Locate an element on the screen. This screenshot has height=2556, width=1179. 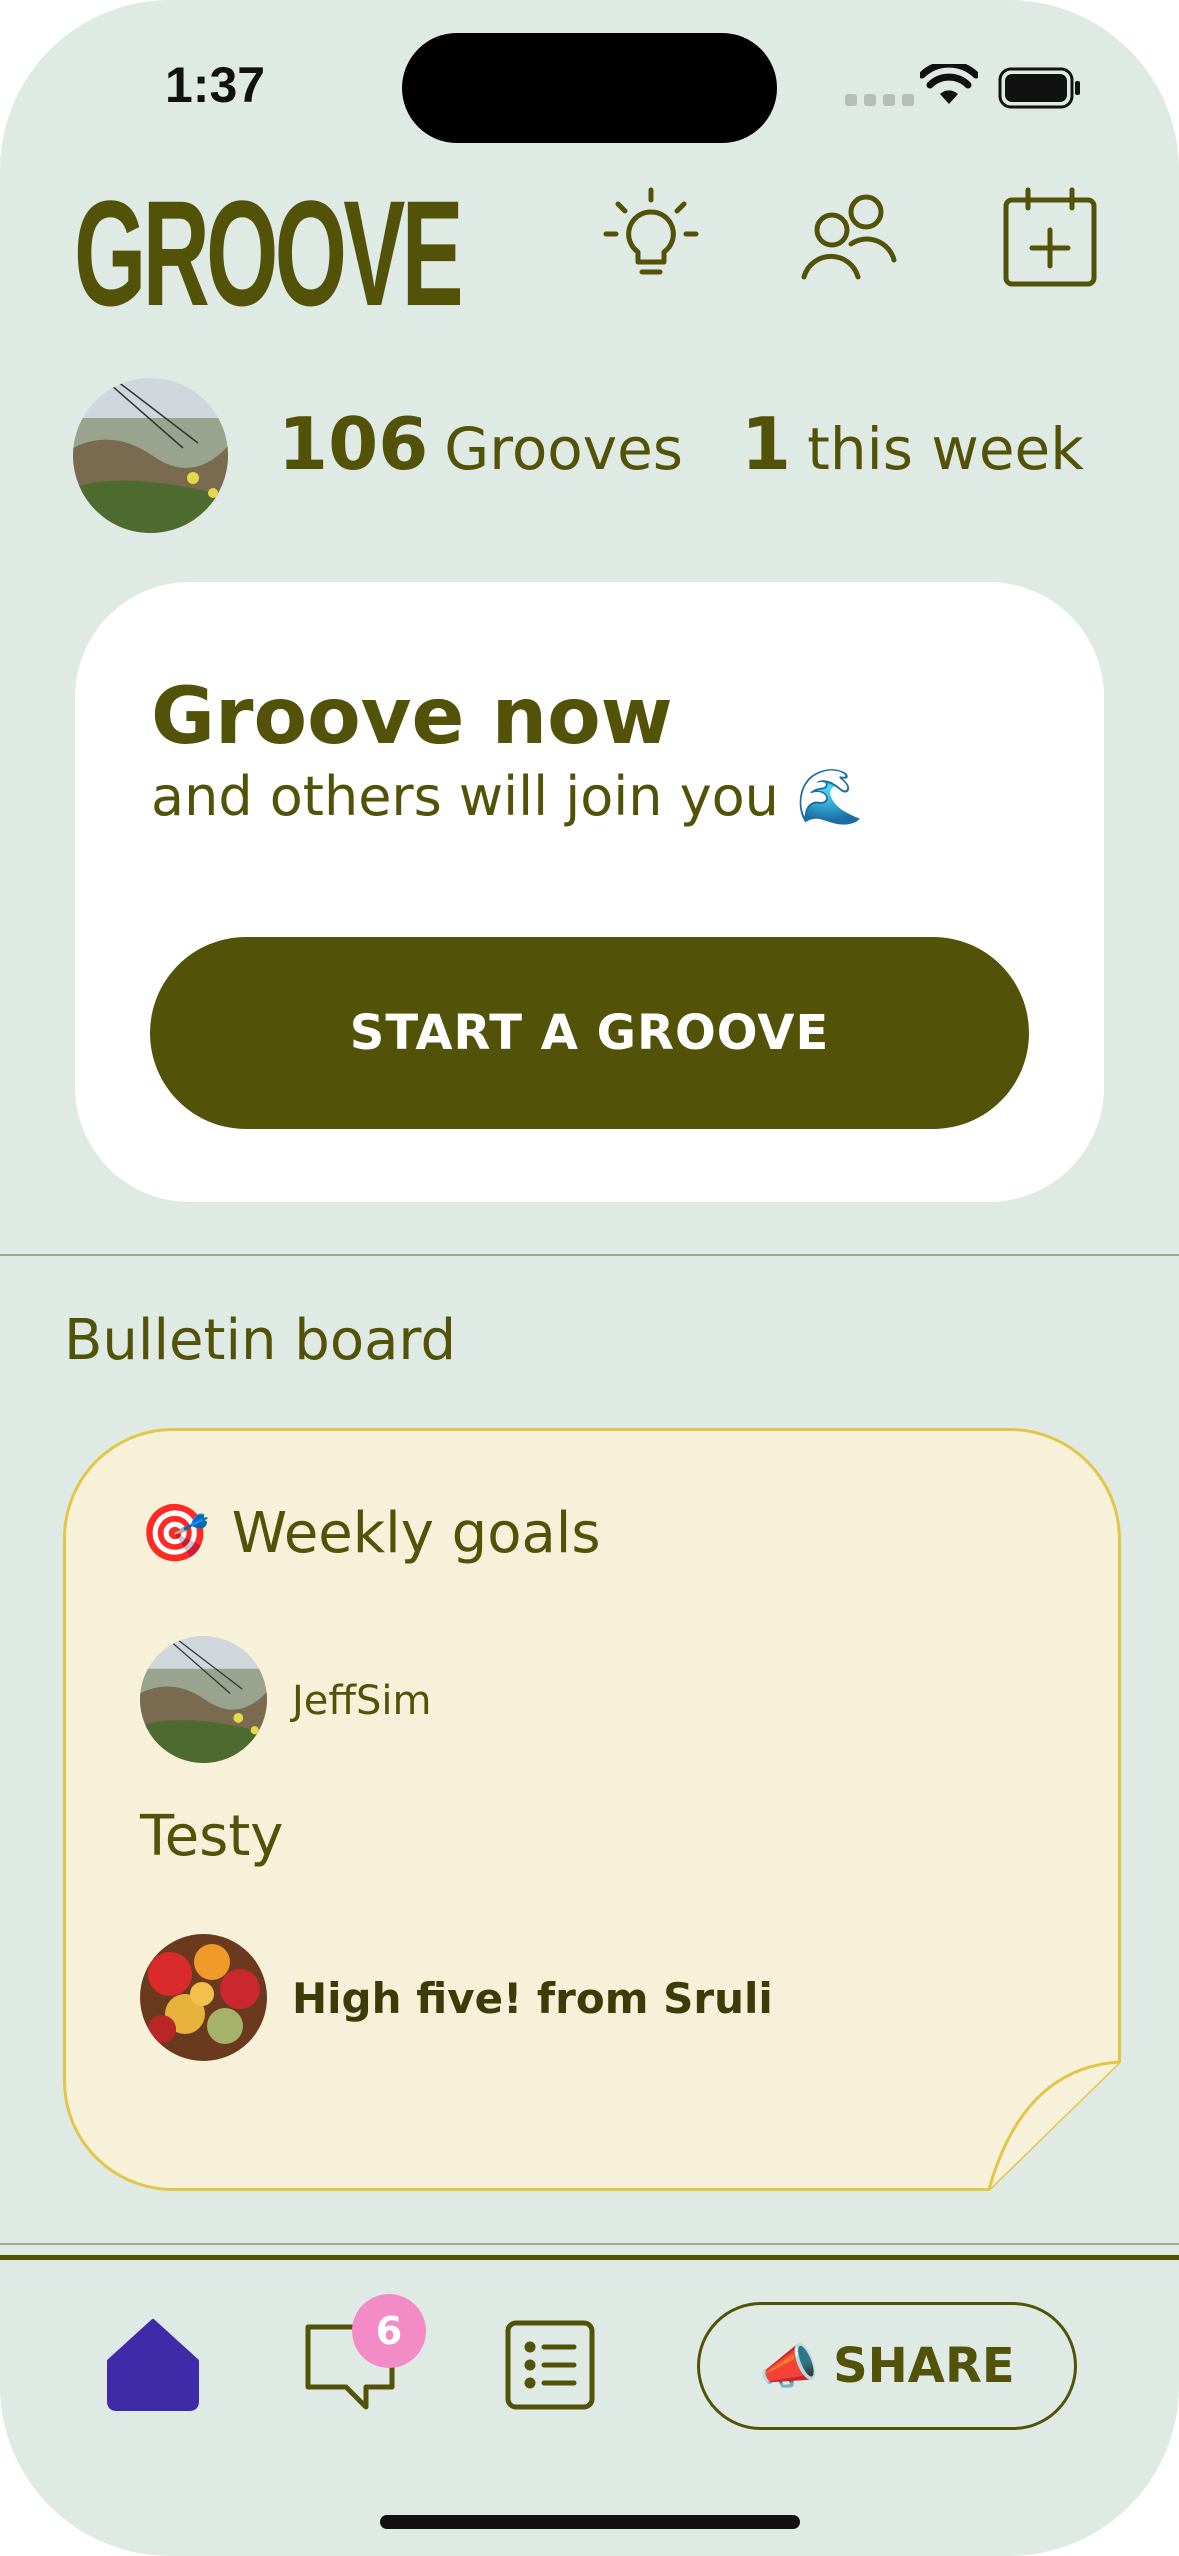
home-icon is located at coordinates (153, 2365).